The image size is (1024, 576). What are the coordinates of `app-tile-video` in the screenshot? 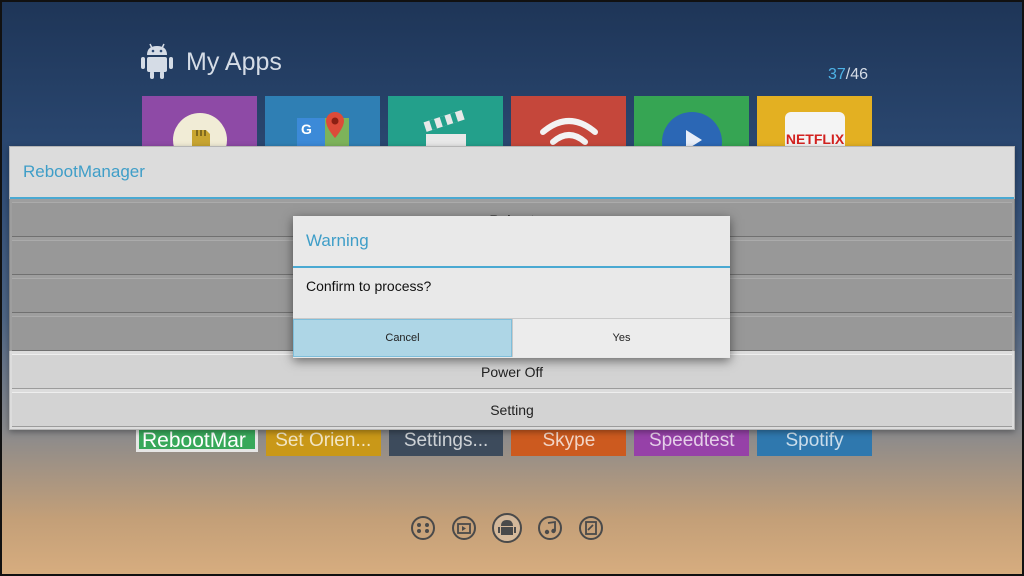 It's located at (445, 122).